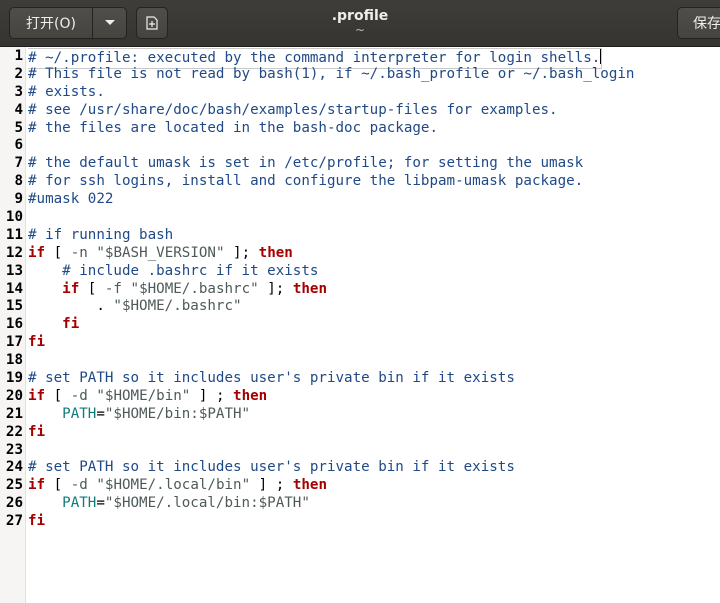 This screenshot has width=720, height=603. I want to click on line-number: 2, so click(18, 73).